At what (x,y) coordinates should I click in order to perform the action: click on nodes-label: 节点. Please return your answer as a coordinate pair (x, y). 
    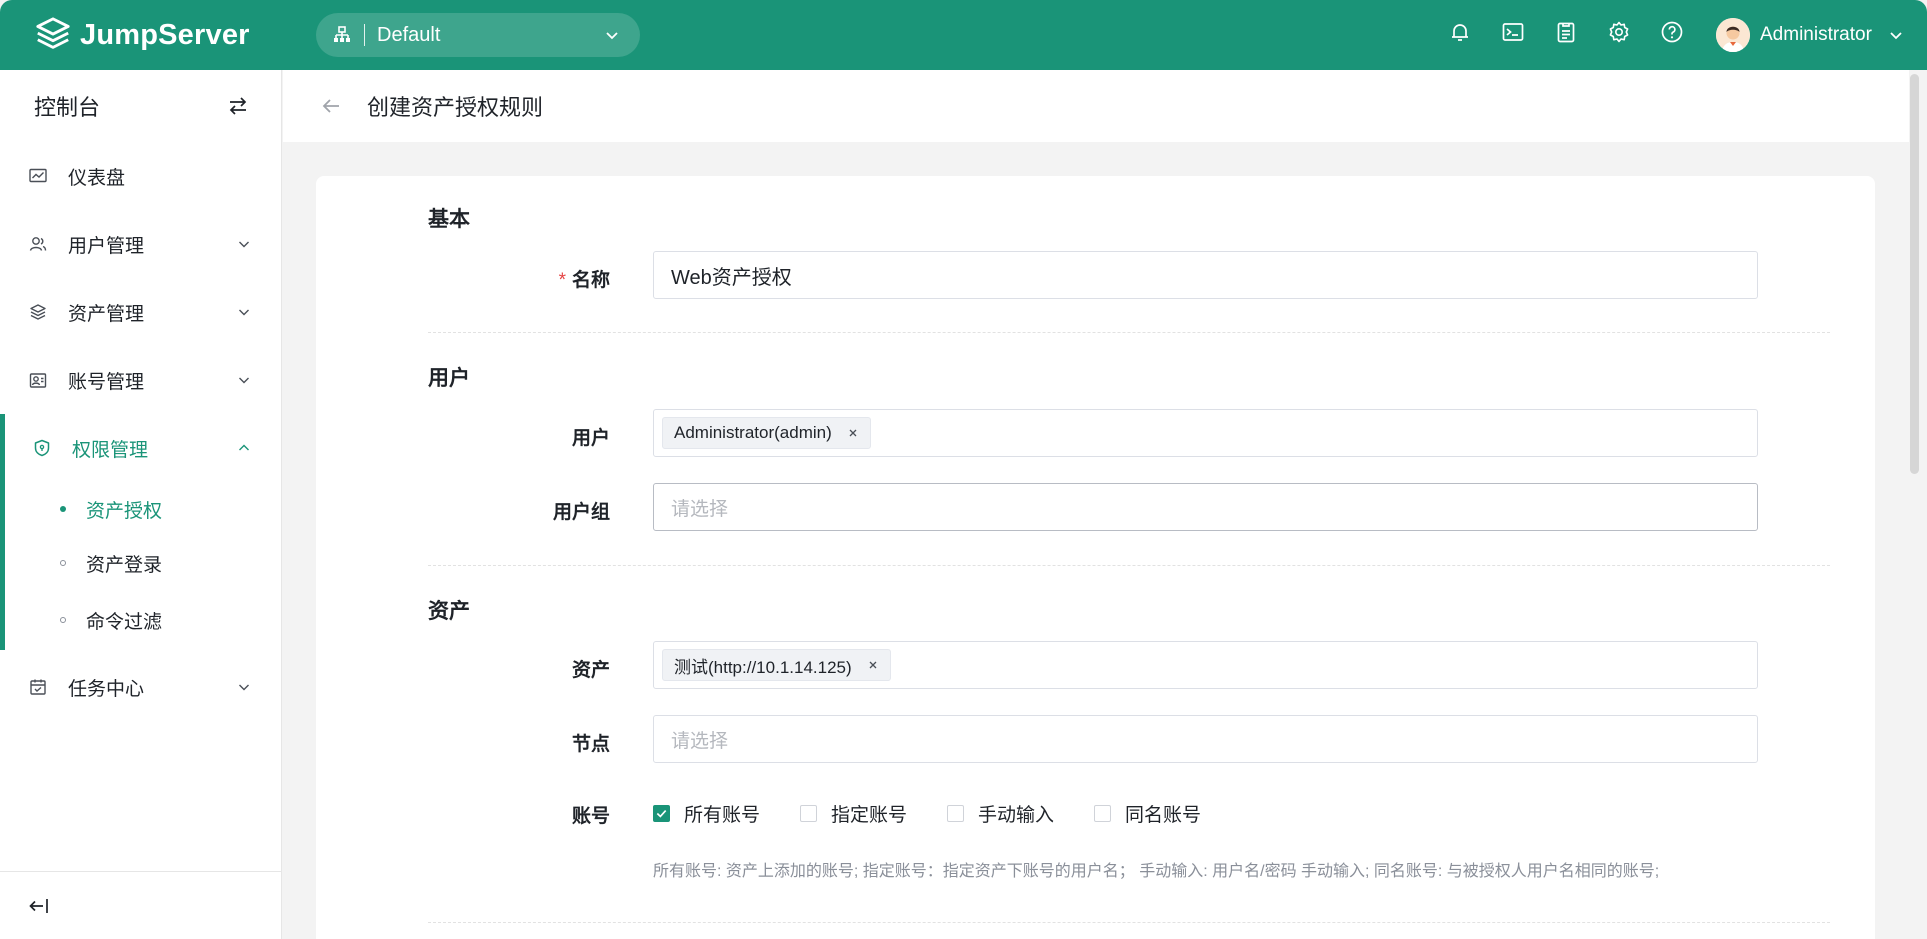
    Looking at the image, I should click on (590, 744).